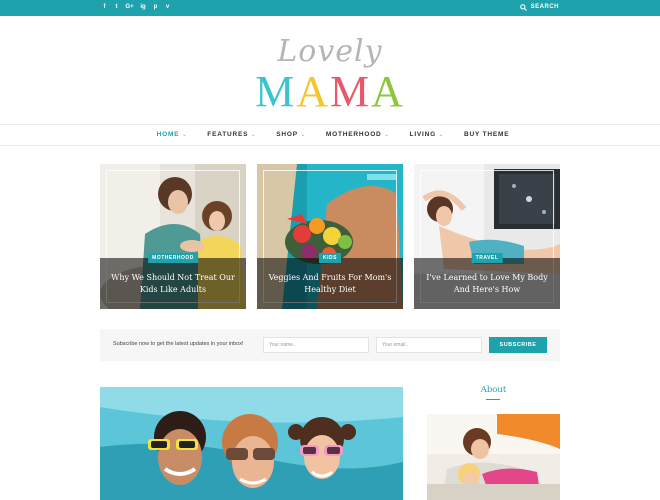  Describe the element at coordinates (518, 345) in the screenshot. I see `subscribe-button: SUBSCRIBE` at that location.